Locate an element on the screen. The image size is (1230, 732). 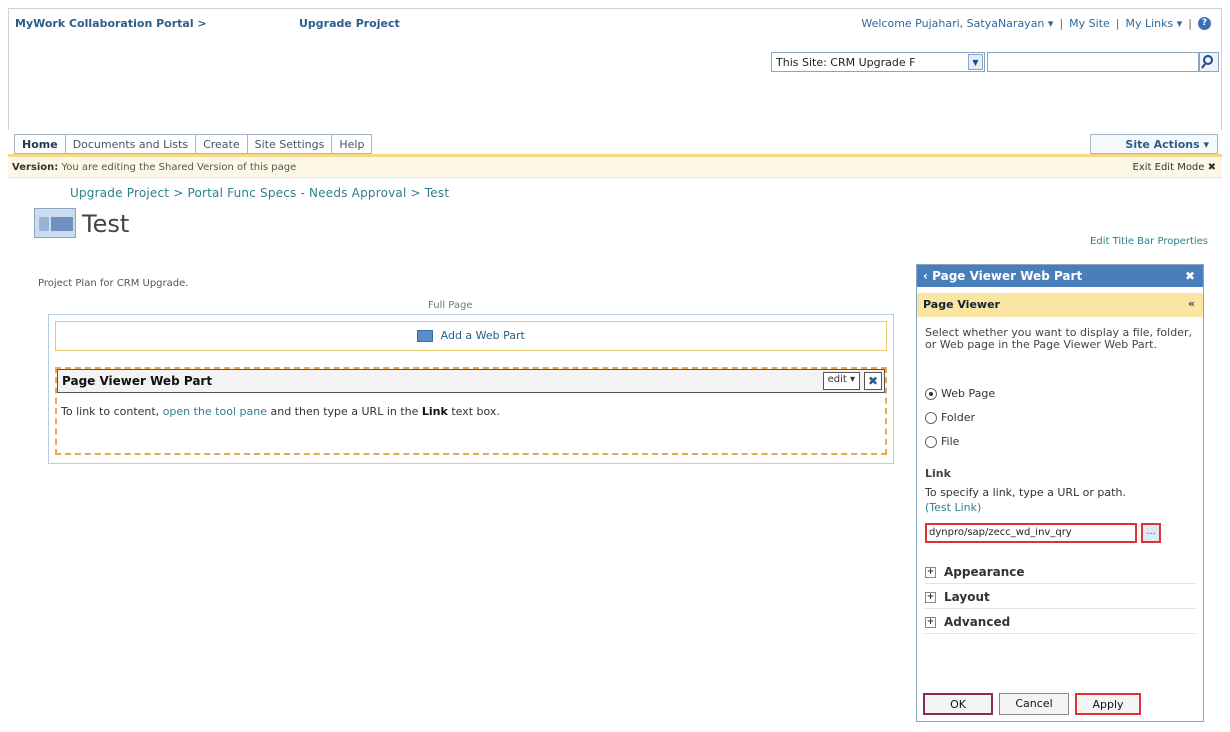
edit-title-bar-properties-link: Edit Title Bar Properties is located at coordinates (1149, 241).